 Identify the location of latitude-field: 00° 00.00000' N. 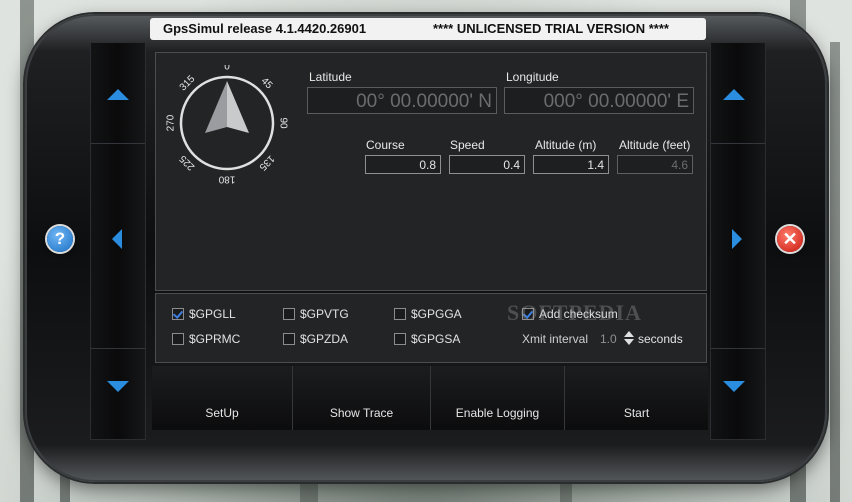
(402, 100).